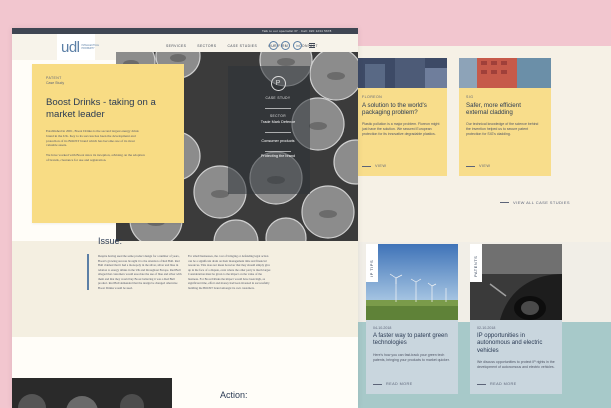  What do you see at coordinates (476, 263) in the screenshot?
I see `category-tab: PATENTS` at bounding box center [476, 263].